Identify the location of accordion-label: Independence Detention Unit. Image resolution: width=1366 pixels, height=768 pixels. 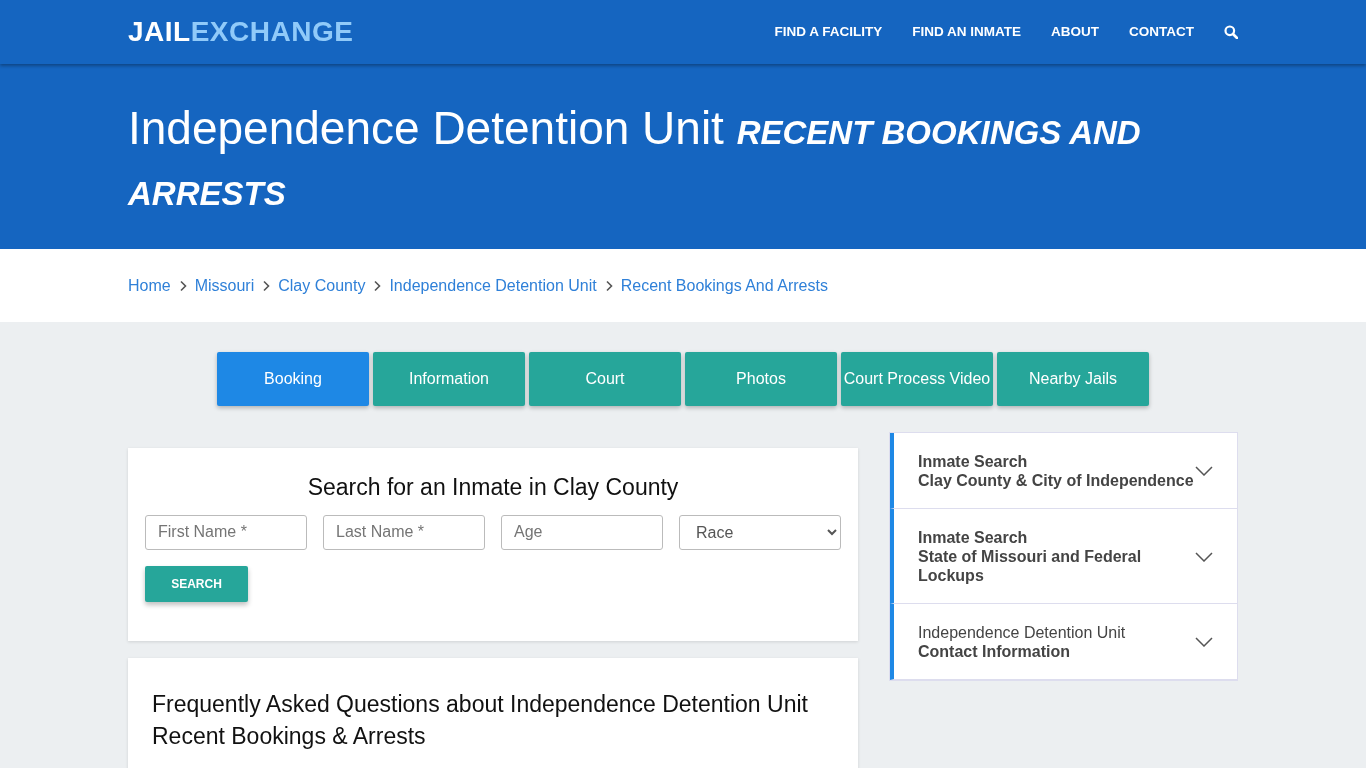
(1022, 632).